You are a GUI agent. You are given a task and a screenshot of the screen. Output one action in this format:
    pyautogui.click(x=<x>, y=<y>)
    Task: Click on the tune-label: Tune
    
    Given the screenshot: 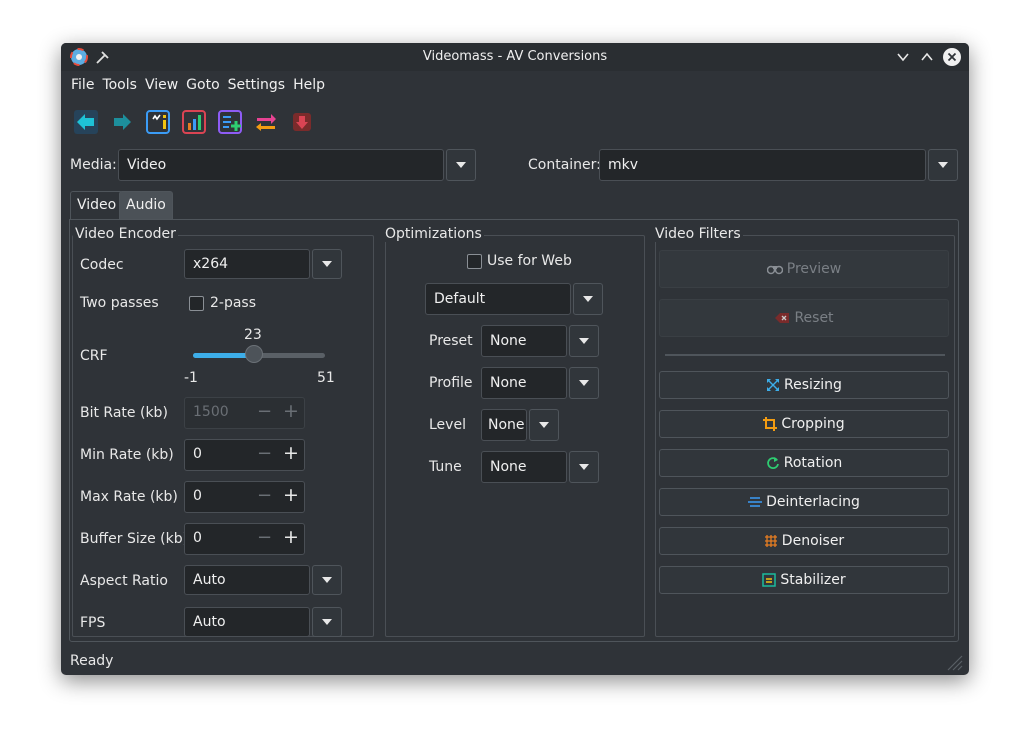 What is the action you would take?
    pyautogui.click(x=445, y=467)
    